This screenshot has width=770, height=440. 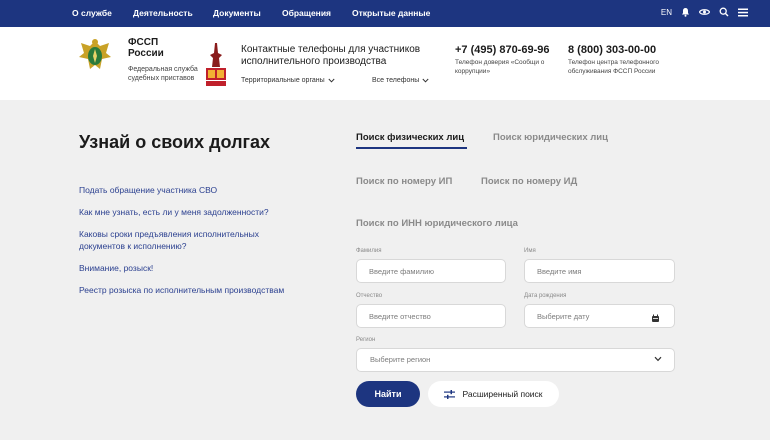 I want to click on org-name: ФССП России, so click(x=146, y=48).